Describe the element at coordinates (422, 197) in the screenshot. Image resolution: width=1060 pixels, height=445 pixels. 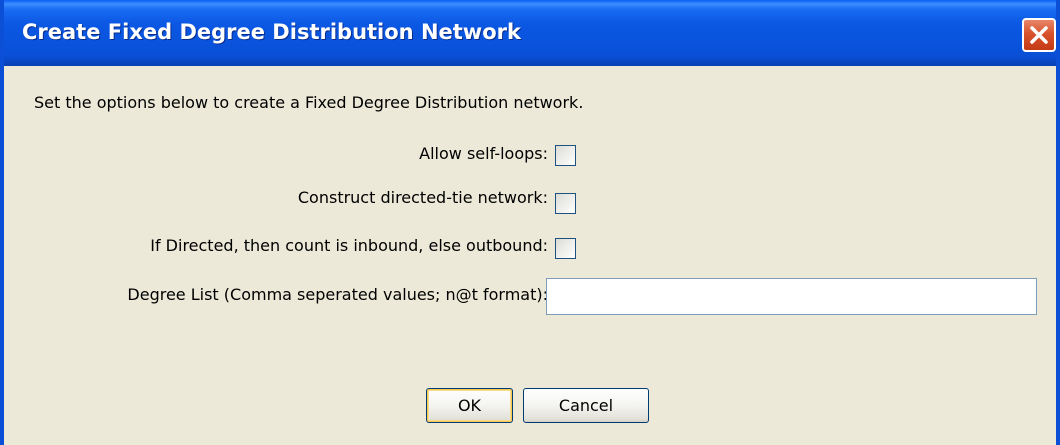
I see `directed-tie-label: Construct directed-tie network:` at that location.